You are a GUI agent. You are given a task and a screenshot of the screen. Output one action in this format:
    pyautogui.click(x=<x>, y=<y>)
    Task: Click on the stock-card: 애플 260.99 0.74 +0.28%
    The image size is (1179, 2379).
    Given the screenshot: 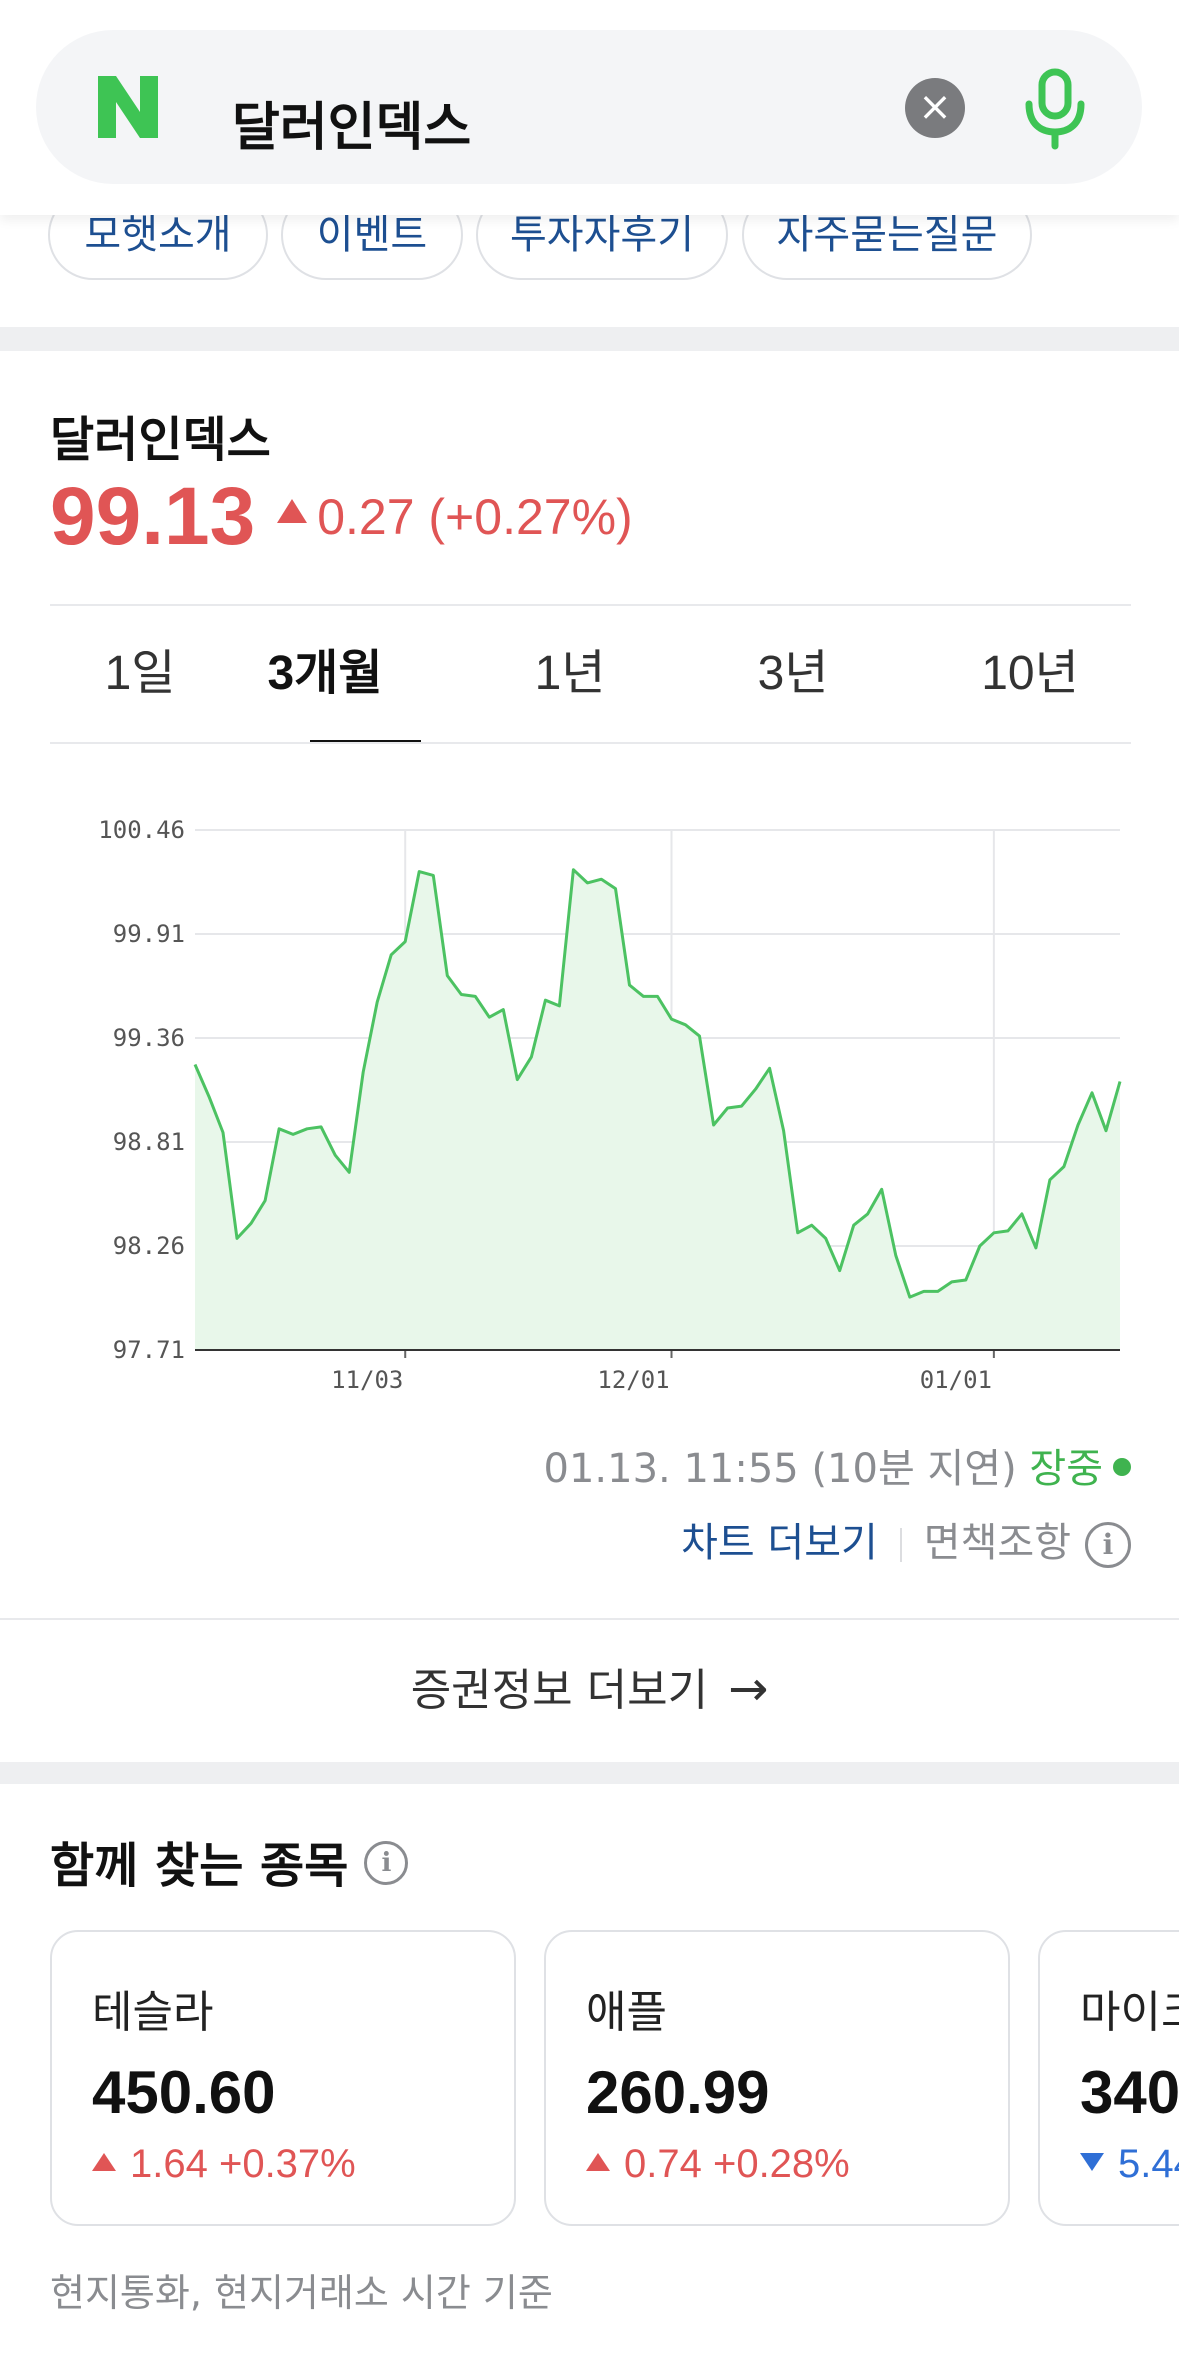 What is the action you would take?
    pyautogui.click(x=777, y=2078)
    